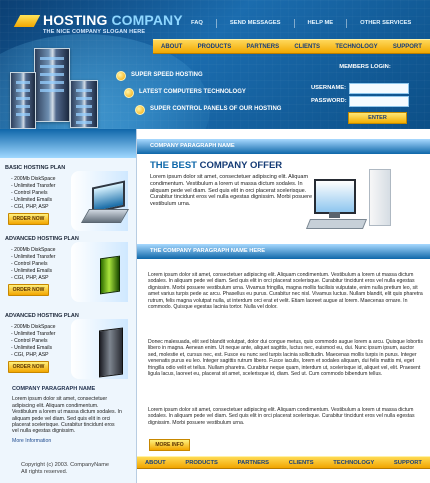 The image size is (430, 483). Describe the element at coordinates (216, 109) in the screenshot. I see `feature-text: SUPER CONTROL PANELS OF OUR HOSTING` at that location.